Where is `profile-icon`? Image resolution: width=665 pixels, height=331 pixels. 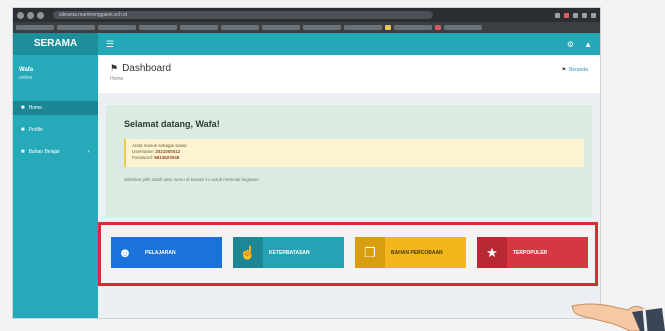 profile-icon is located at coordinates (593, 15).